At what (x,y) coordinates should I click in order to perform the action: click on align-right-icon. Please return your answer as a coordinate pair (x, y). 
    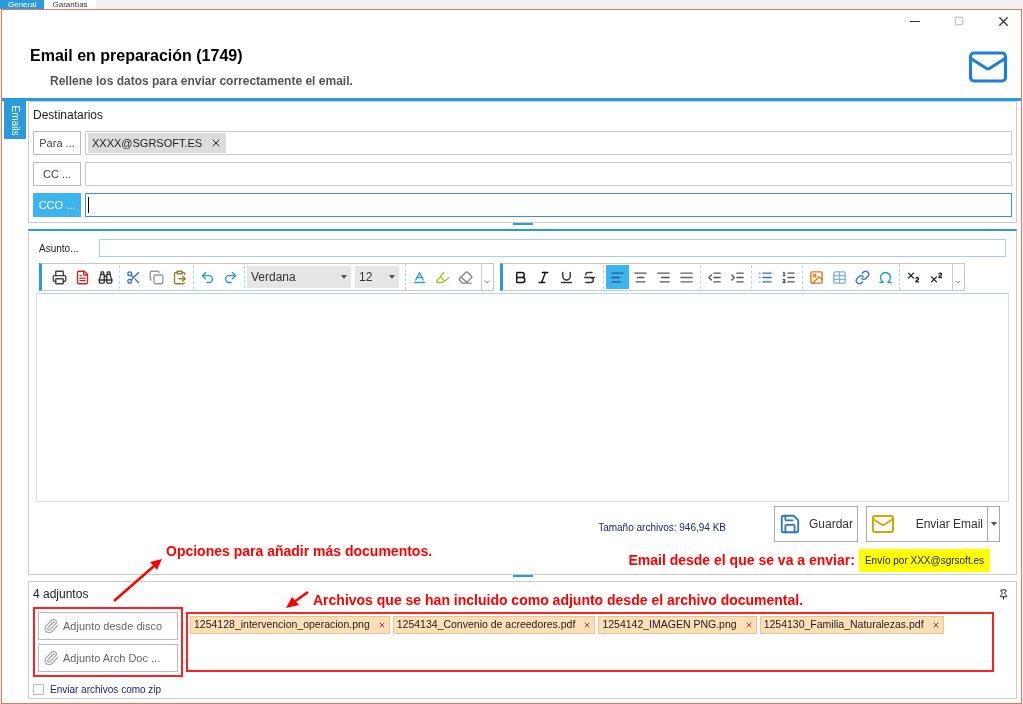
    Looking at the image, I should click on (663, 277).